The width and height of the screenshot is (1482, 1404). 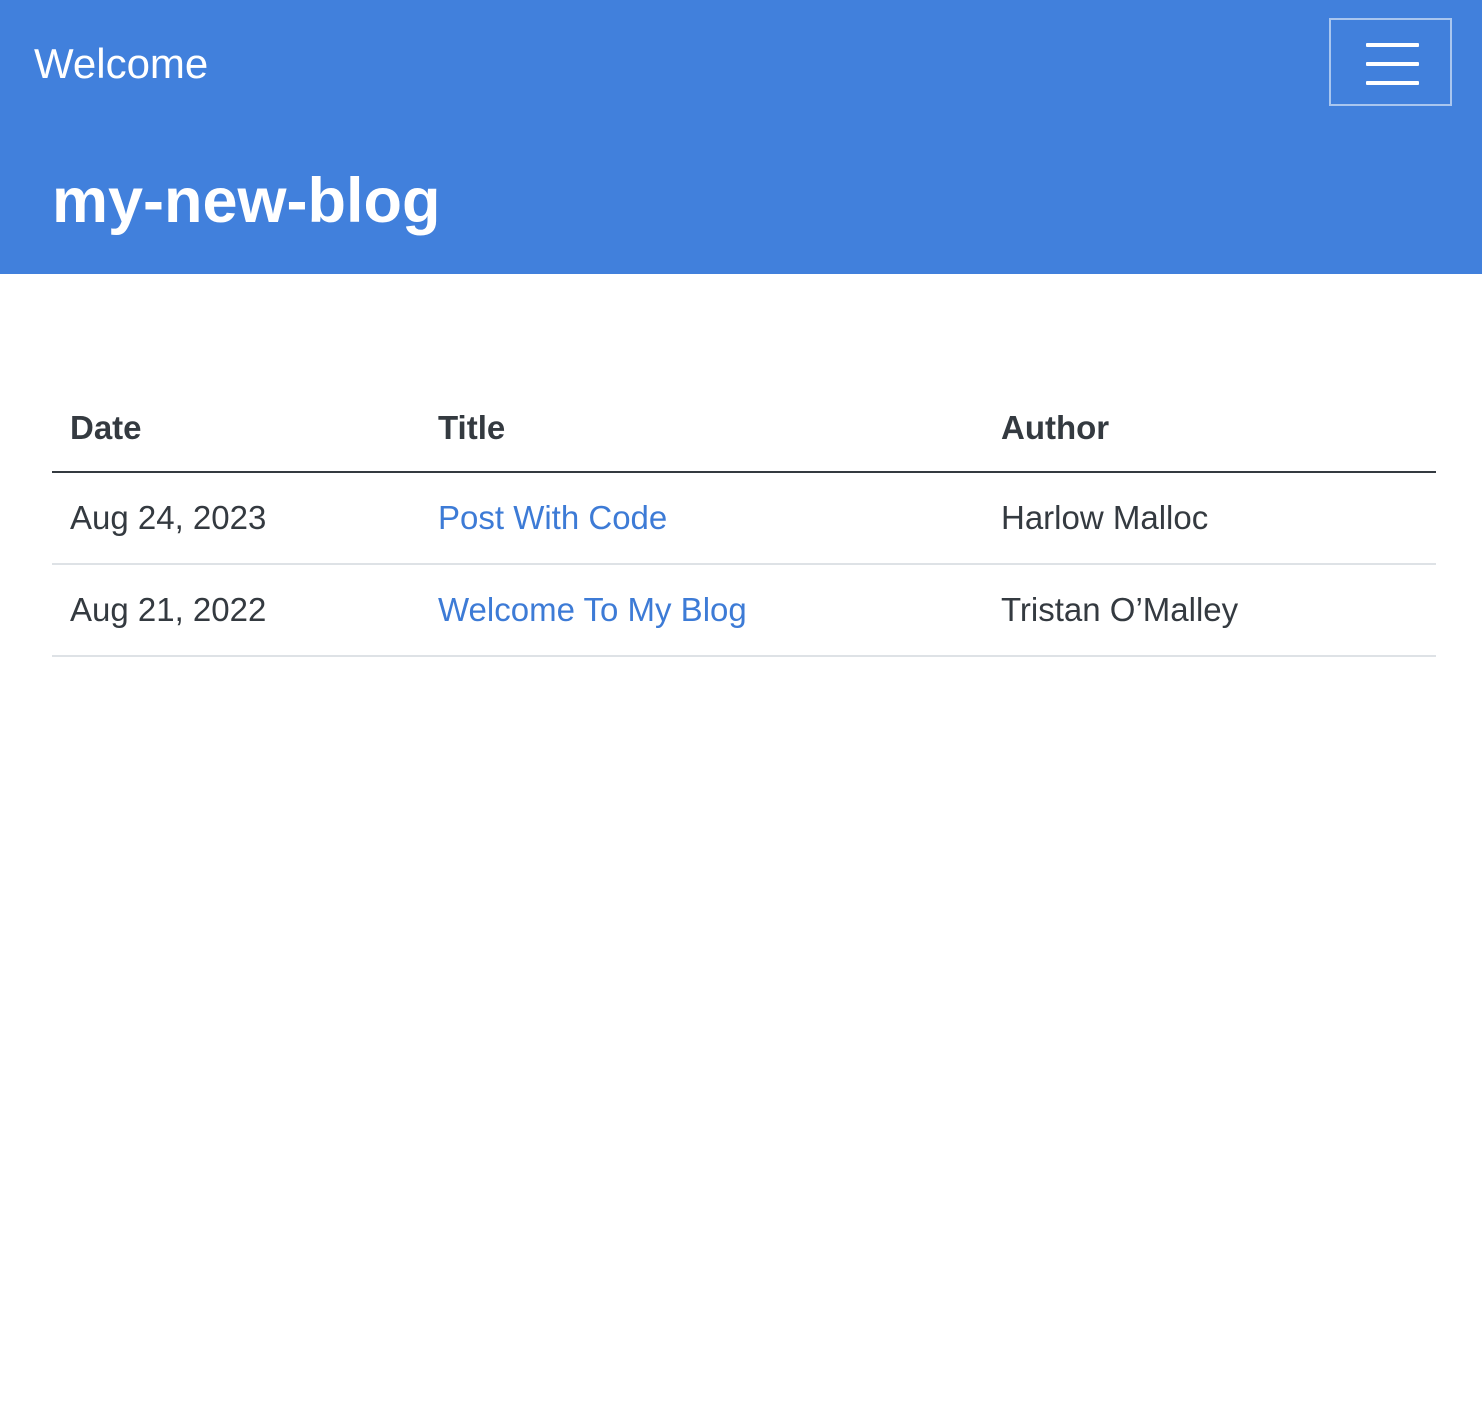 I want to click on post-author: Tristan O’Malley, so click(x=1209, y=610).